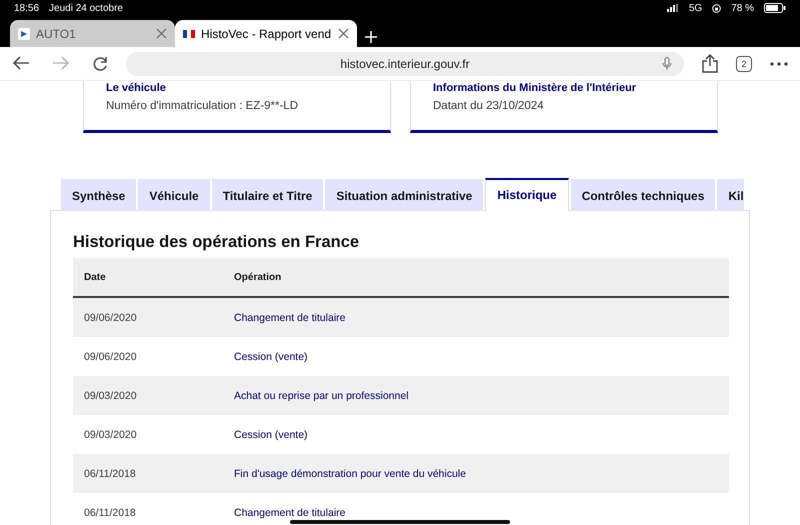  Describe the element at coordinates (203, 106) in the screenshot. I see `card-text: Numéro d'immatriculation : EZ-9**-LD` at that location.